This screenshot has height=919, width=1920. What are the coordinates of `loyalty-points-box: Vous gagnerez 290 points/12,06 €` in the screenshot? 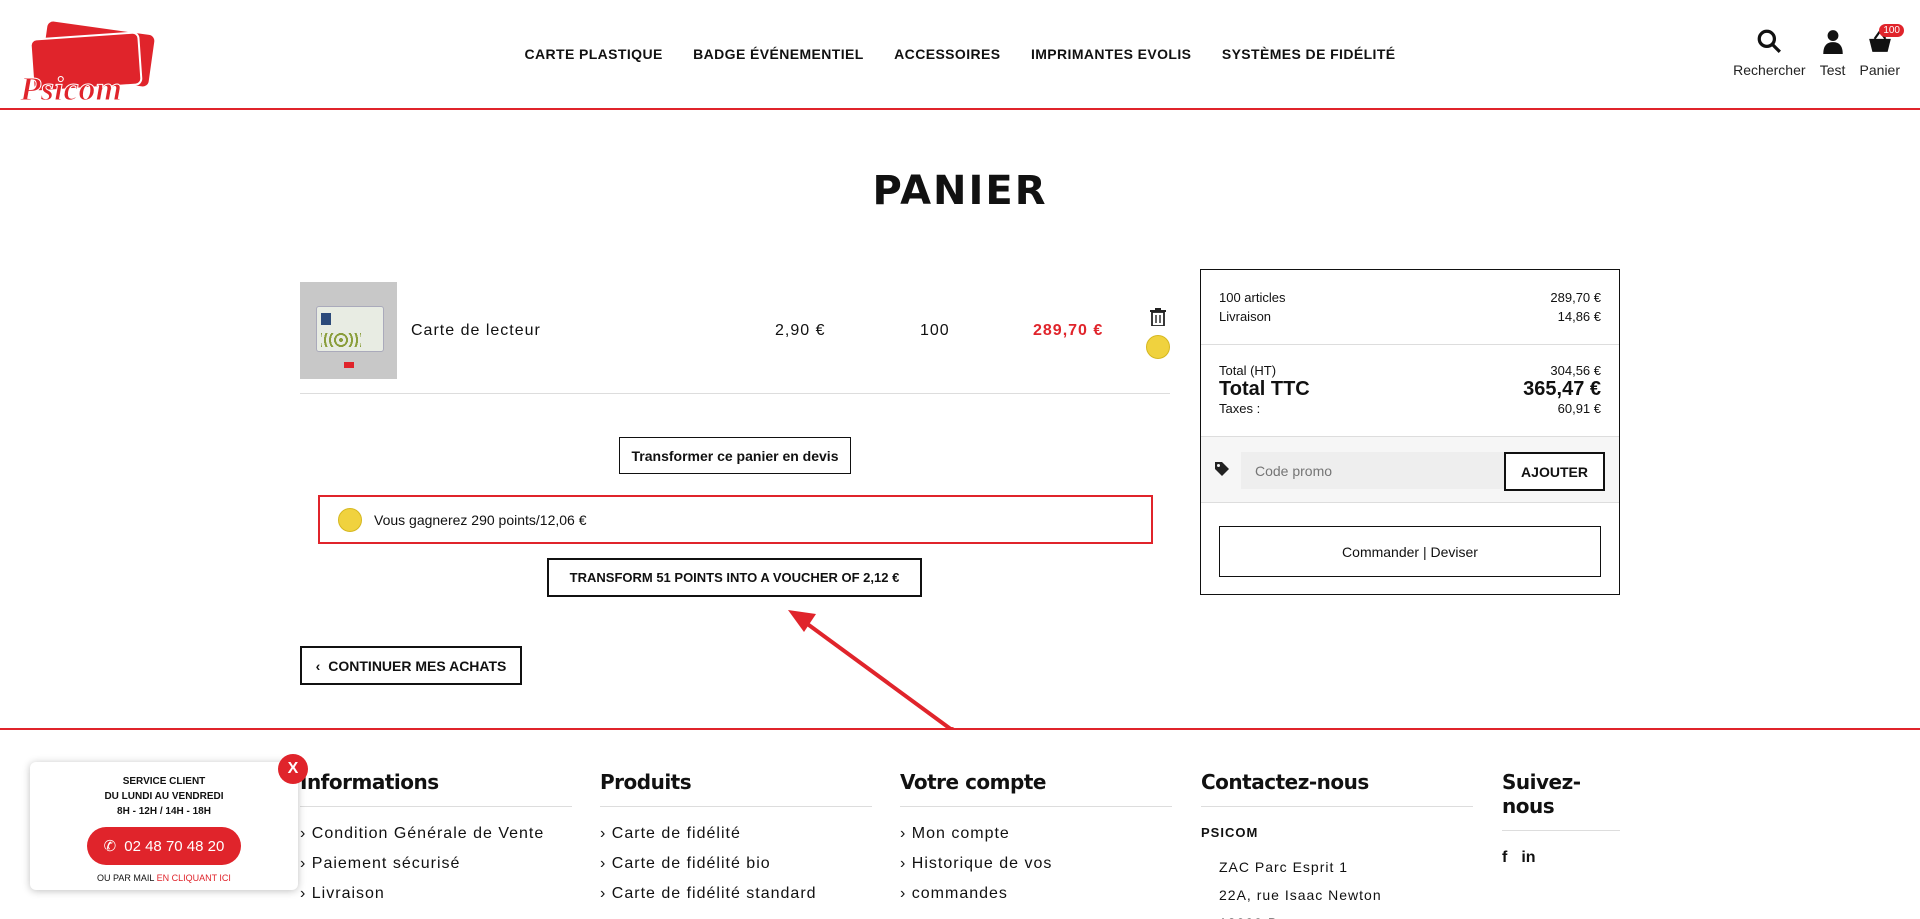 It's located at (735, 519).